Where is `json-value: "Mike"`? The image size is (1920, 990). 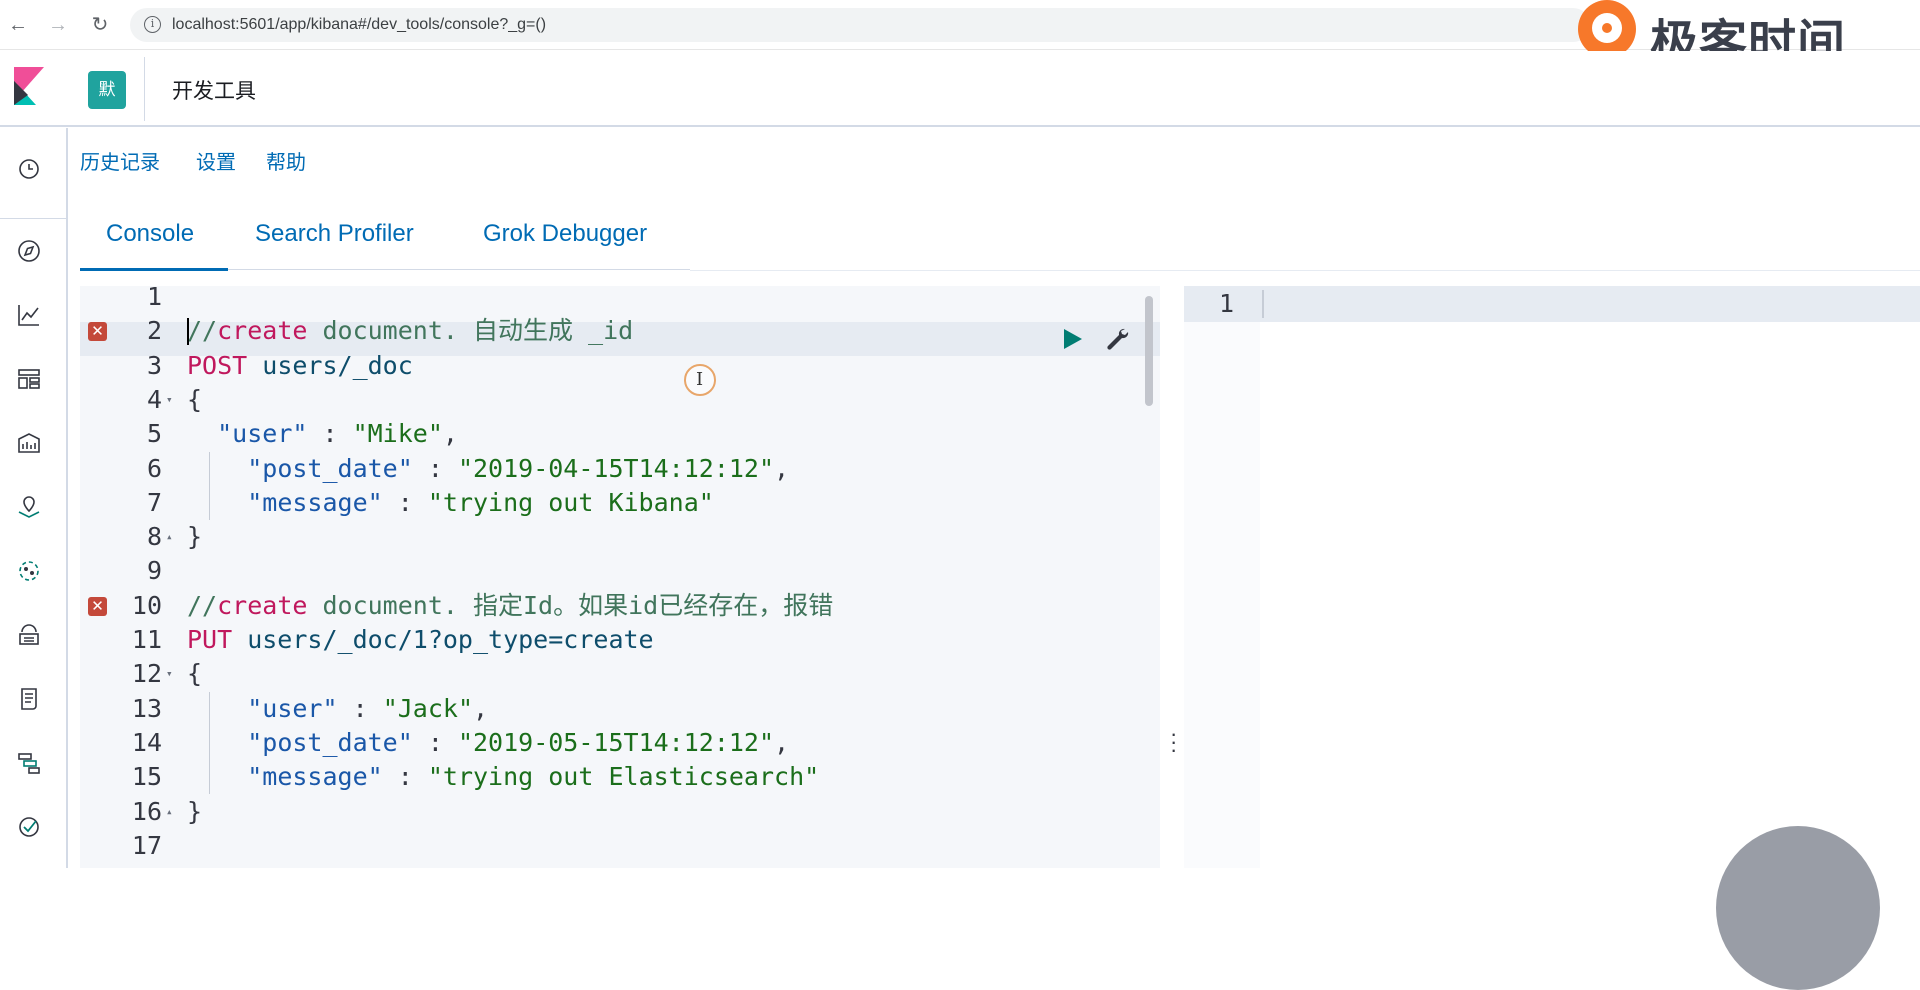 json-value: "Mike" is located at coordinates (397, 434).